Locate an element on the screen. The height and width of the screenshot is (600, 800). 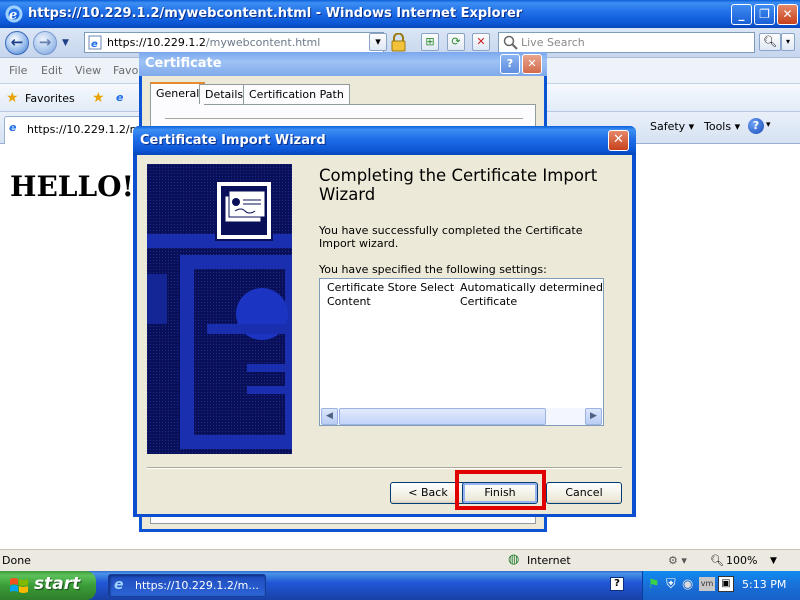
vm-tools-icon: vm is located at coordinates (707, 584).